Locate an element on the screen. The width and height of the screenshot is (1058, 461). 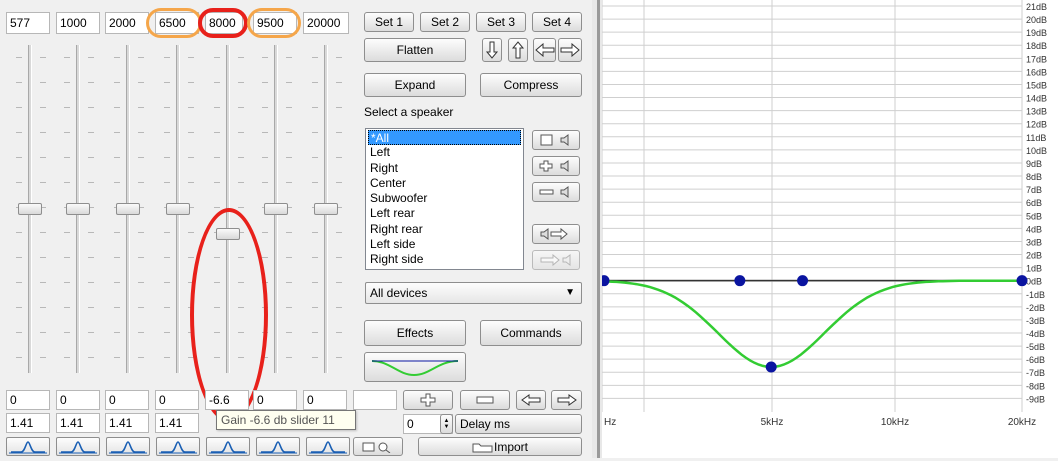
expand-button: Expand is located at coordinates (415, 85).